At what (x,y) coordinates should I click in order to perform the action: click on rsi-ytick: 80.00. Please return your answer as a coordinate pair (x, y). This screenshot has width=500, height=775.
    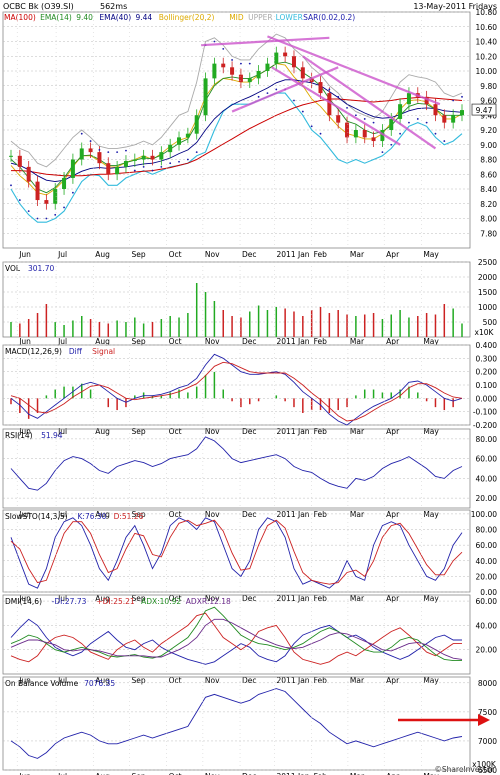
    Looking at the image, I should click on (487, 439).